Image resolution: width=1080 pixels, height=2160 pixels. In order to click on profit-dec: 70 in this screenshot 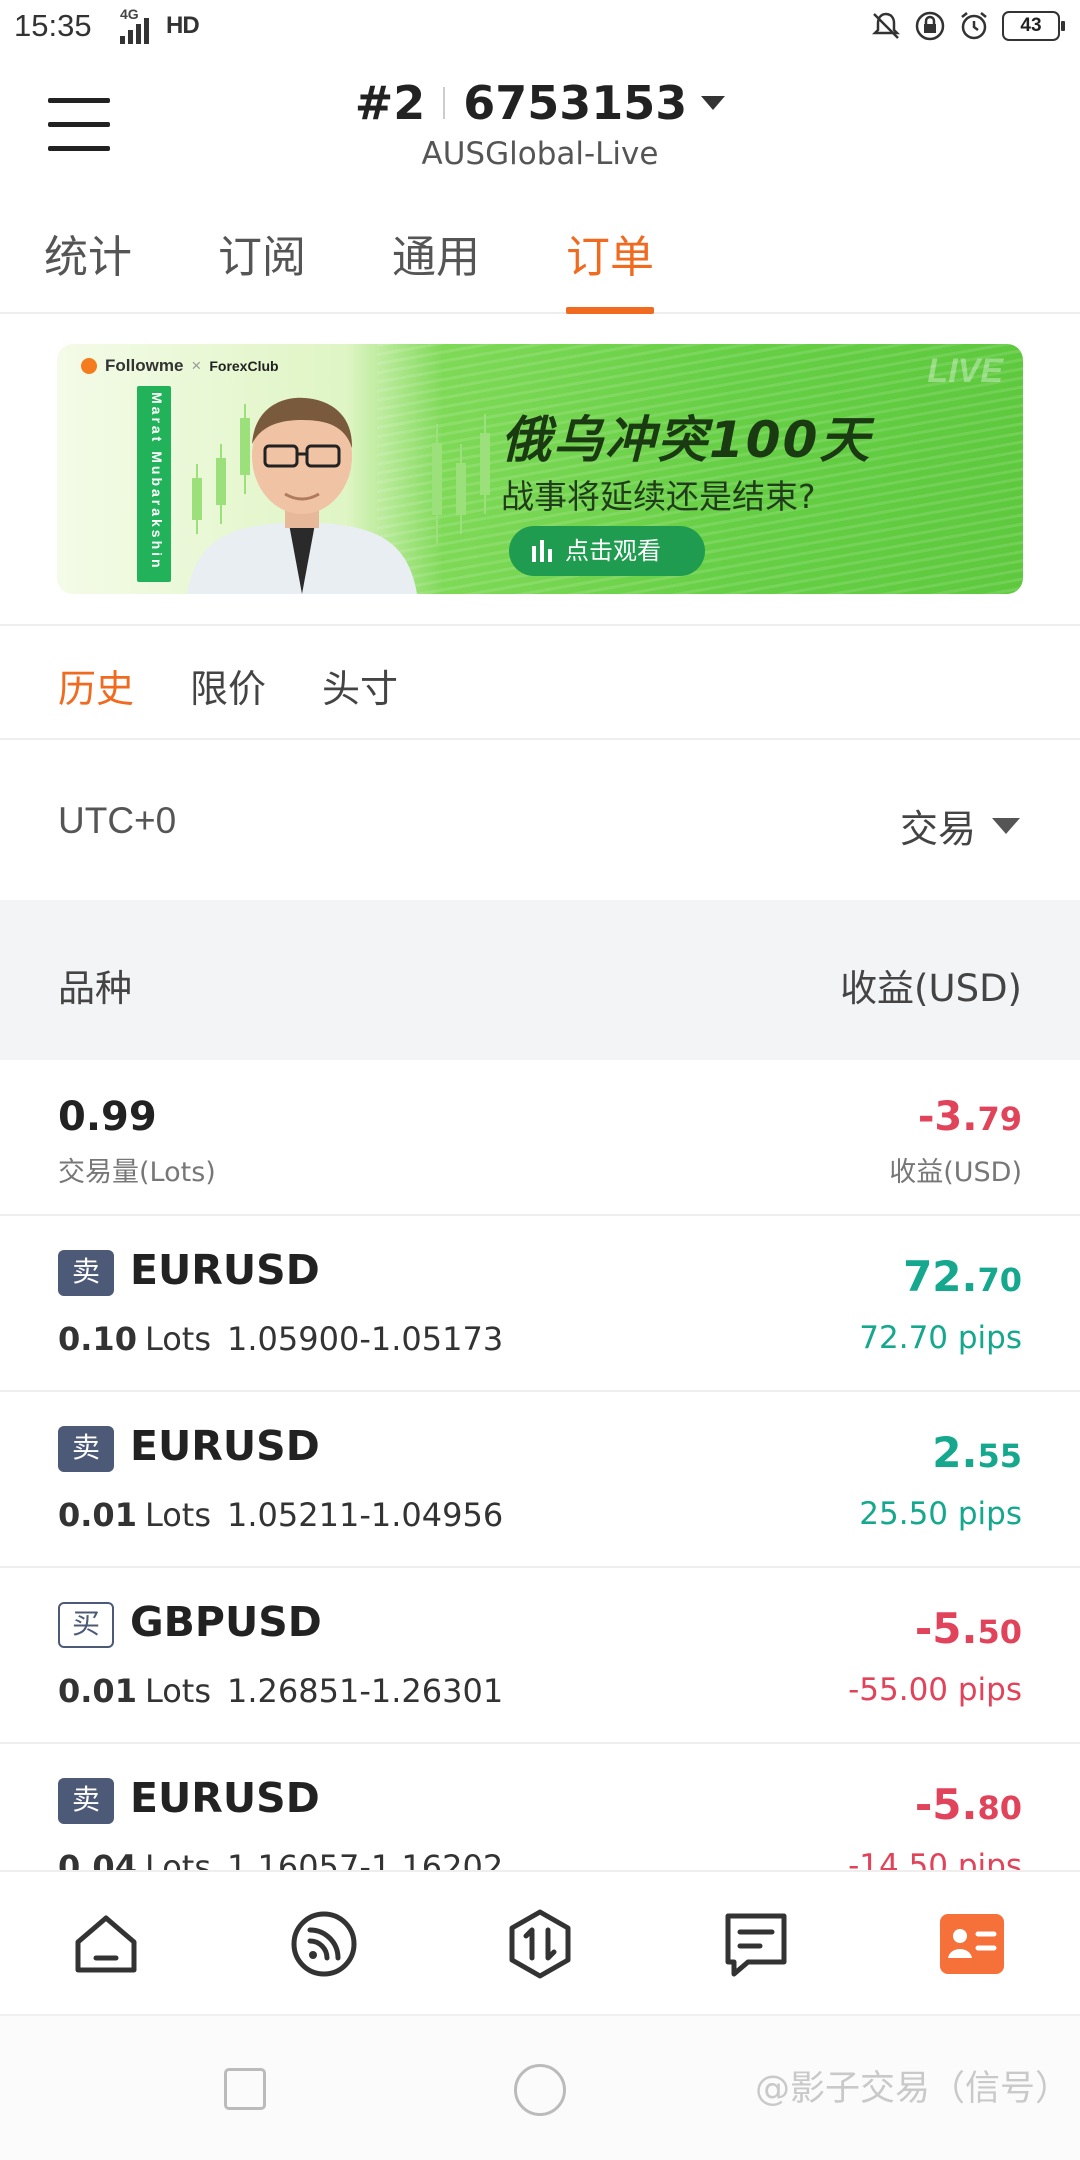, I will do `click(999, 1280)`.